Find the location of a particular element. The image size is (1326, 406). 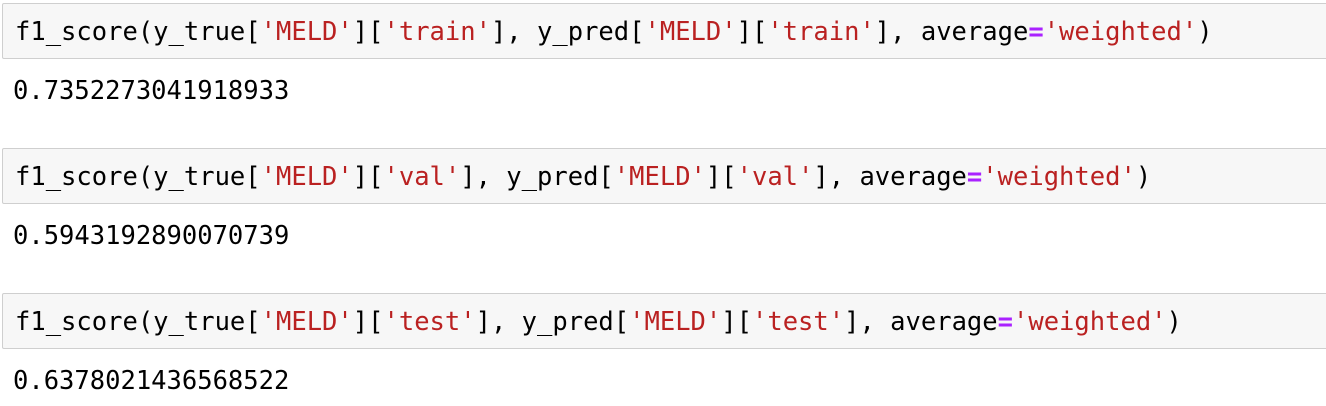

cell-output-3: 0.6378021436568522 is located at coordinates (151, 381).